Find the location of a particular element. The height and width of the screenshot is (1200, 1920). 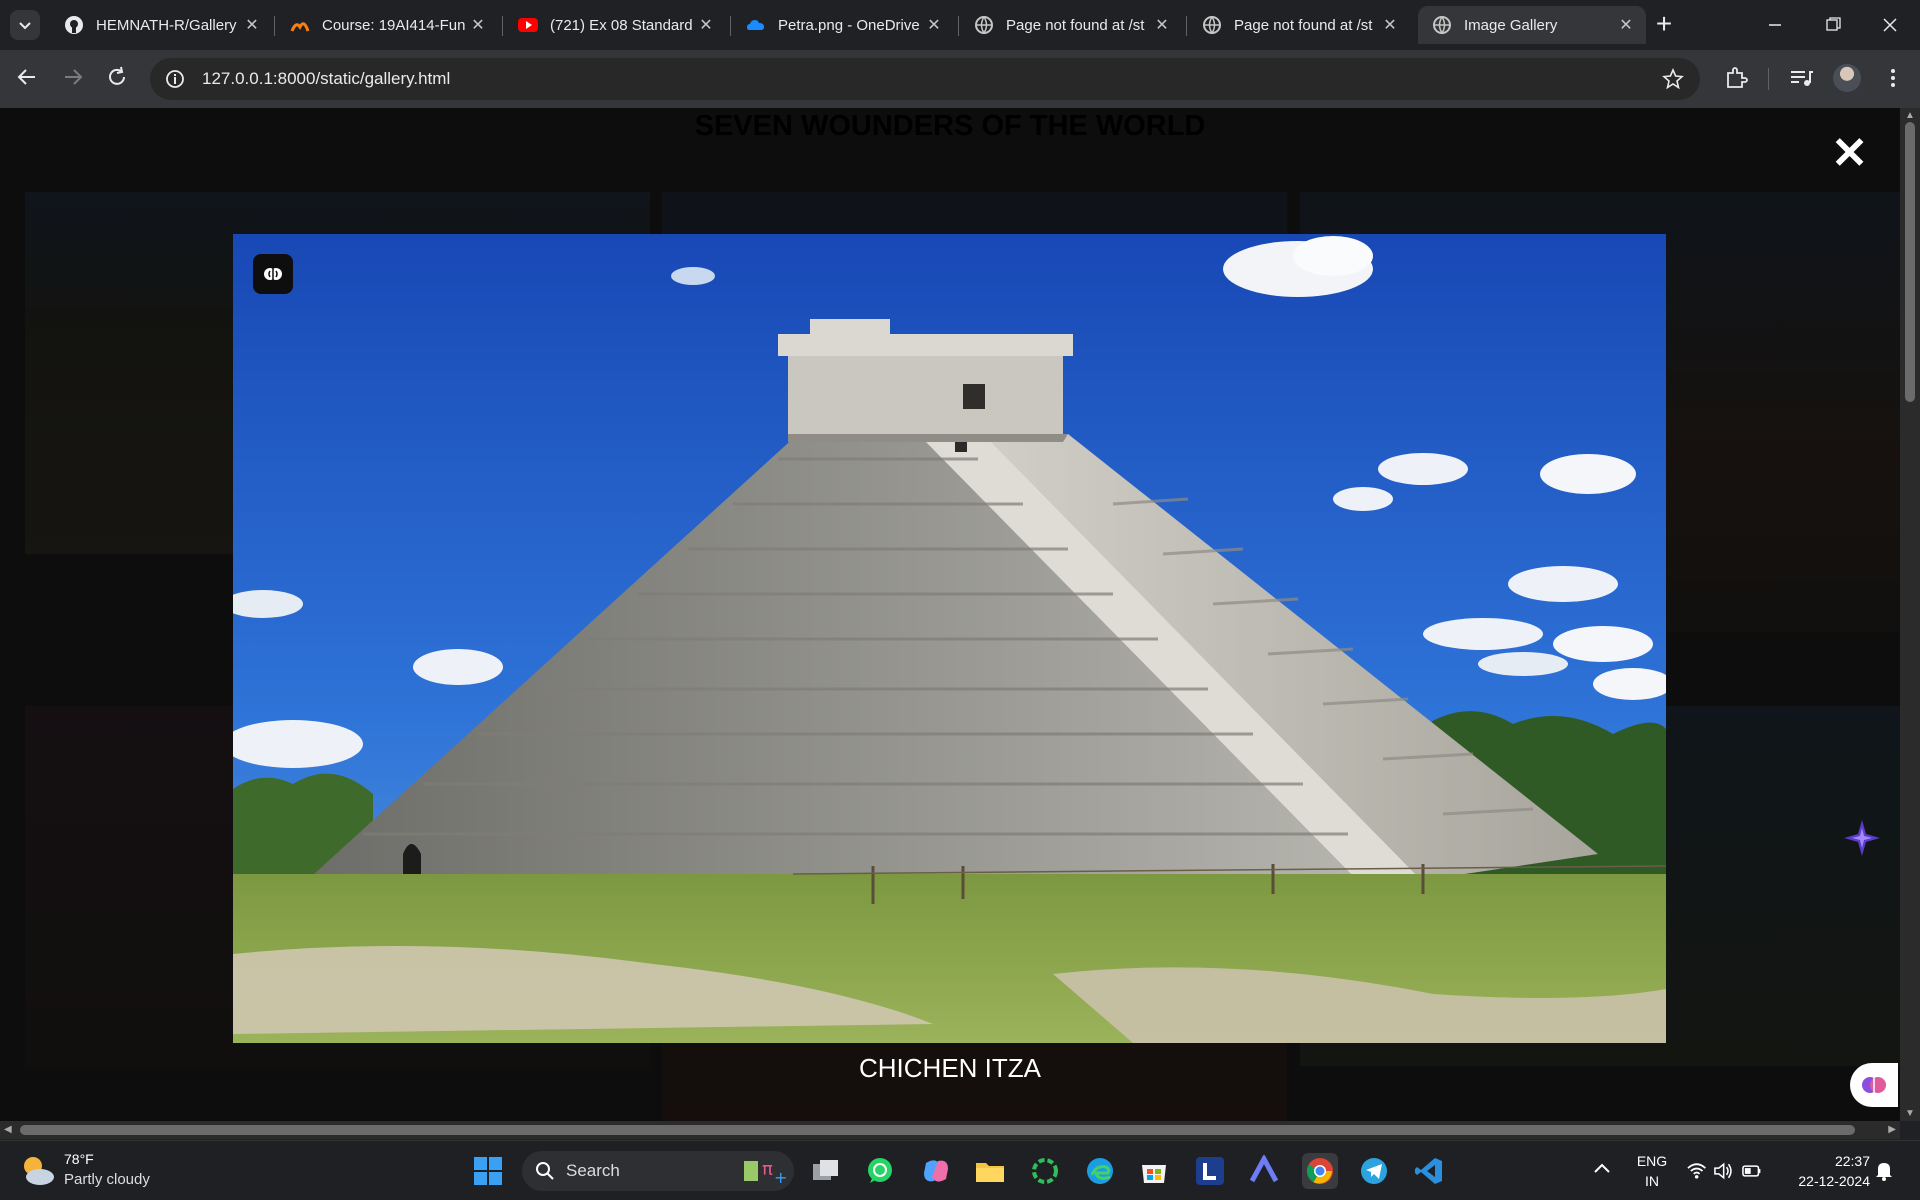

toolbar-divider is located at coordinates (1768, 79).